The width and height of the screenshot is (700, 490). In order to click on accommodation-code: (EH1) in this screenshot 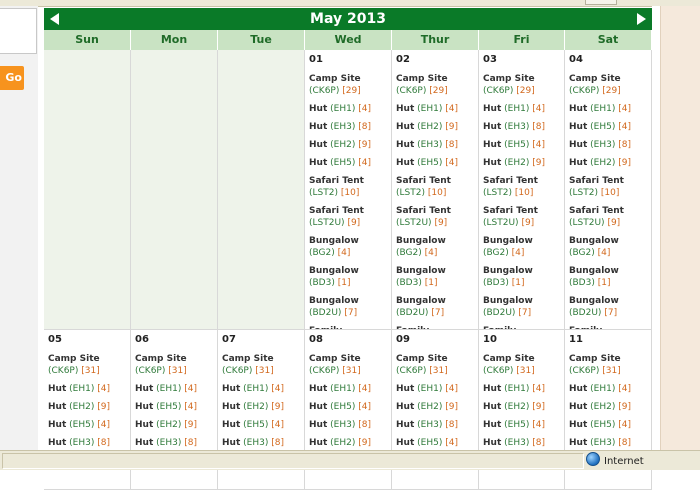, I will do `click(256, 389)`.